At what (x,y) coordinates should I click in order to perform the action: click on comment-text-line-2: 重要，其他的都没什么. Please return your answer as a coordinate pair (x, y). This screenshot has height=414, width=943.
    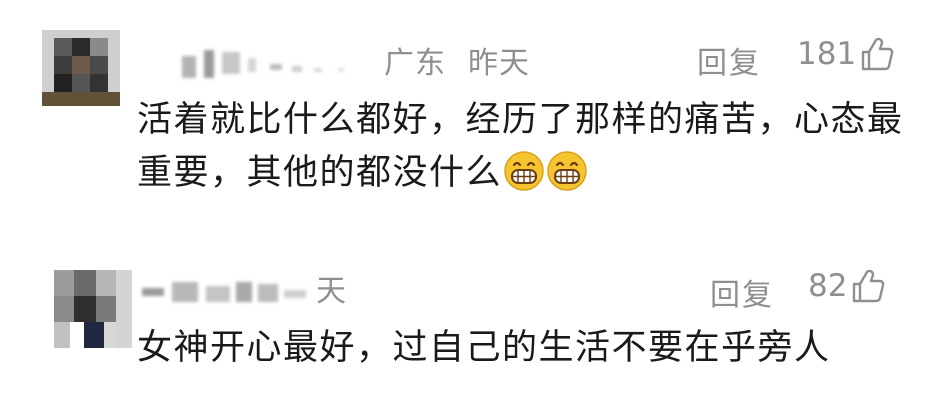
    Looking at the image, I should click on (520, 173).